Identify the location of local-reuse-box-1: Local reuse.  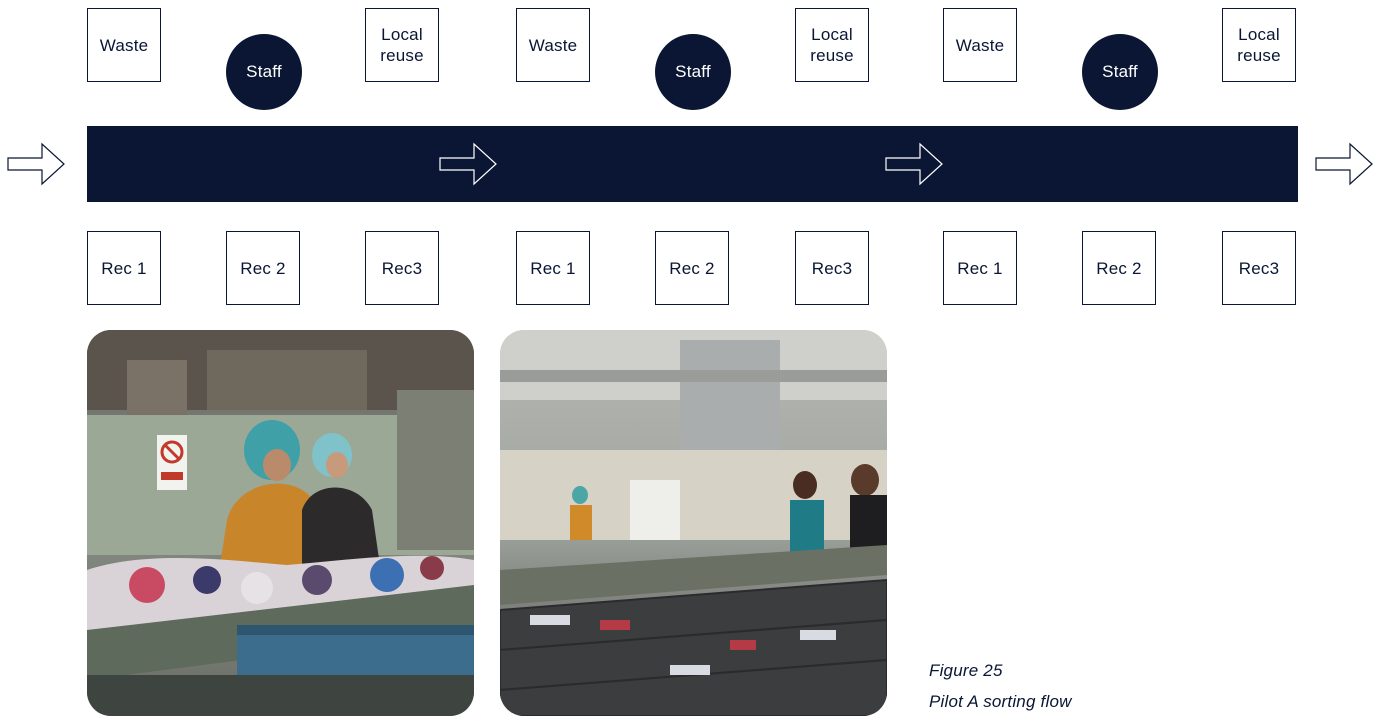
(402, 45).